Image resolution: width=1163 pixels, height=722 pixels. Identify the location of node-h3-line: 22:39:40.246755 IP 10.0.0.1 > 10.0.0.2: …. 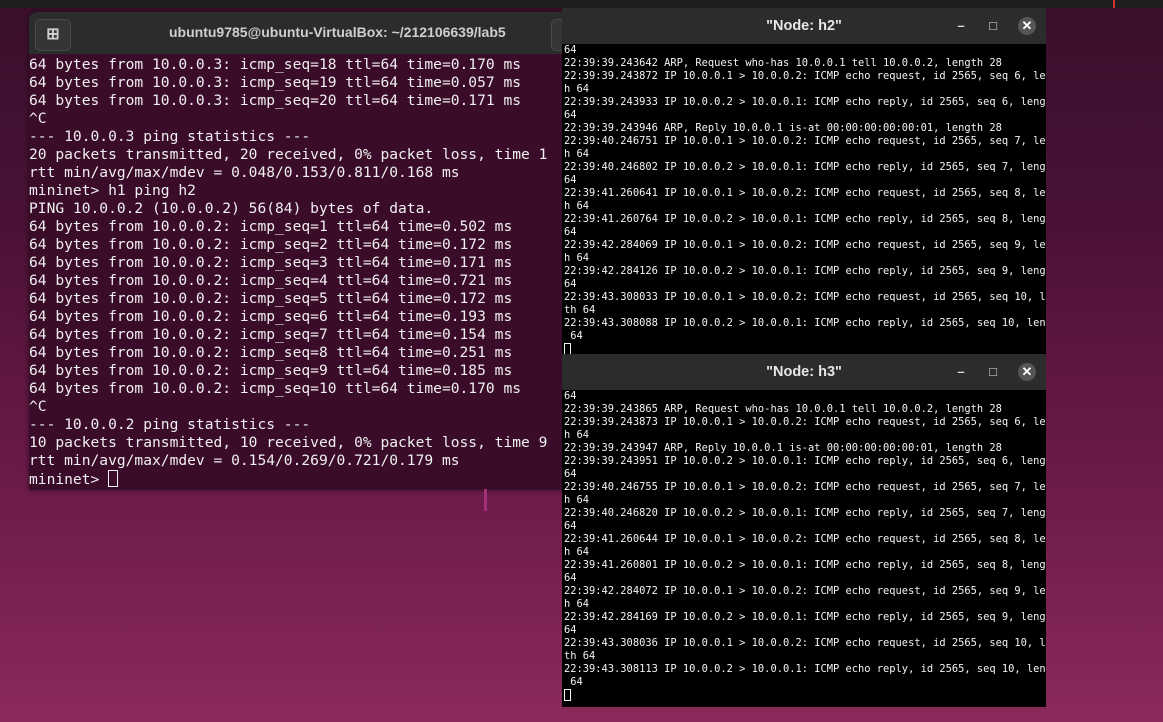
(805, 487).